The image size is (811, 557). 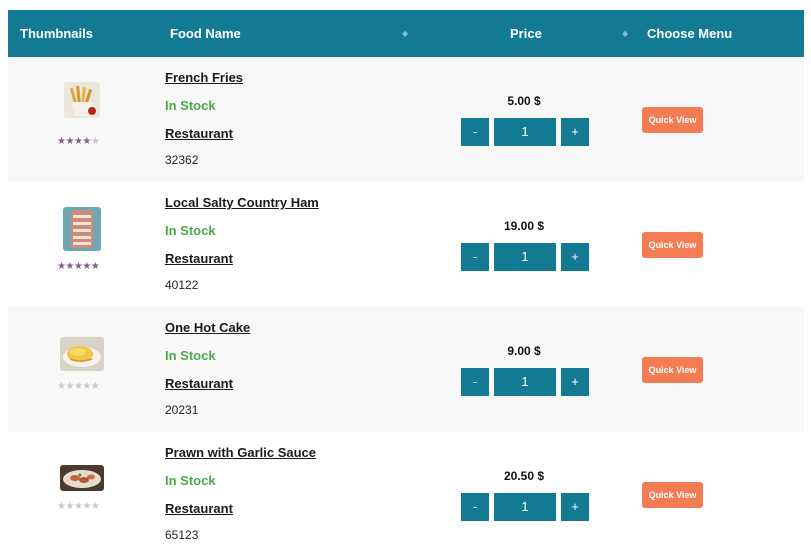 I want to click on food-code: 32362, so click(x=182, y=160).